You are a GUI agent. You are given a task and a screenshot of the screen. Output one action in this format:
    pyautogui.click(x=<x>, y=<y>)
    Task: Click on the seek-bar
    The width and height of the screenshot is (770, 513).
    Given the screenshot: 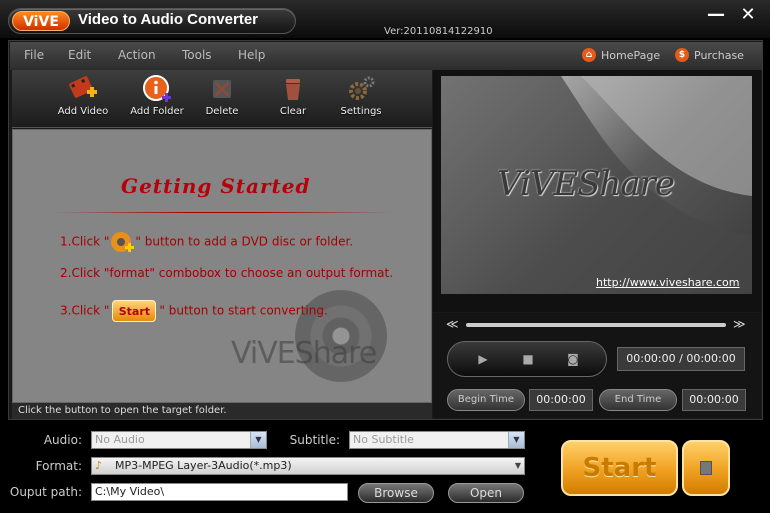 What is the action you would take?
    pyautogui.click(x=596, y=325)
    